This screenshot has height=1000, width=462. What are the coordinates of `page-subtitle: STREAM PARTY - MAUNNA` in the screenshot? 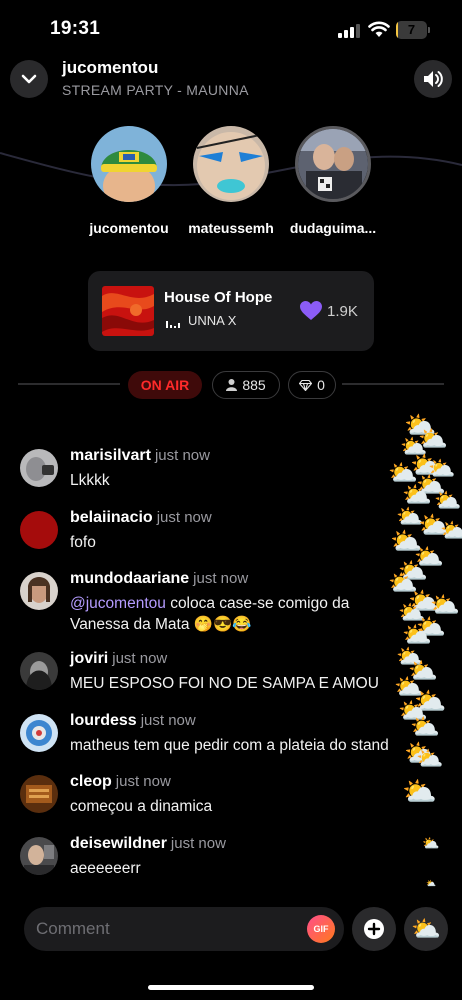 It's located at (155, 90).